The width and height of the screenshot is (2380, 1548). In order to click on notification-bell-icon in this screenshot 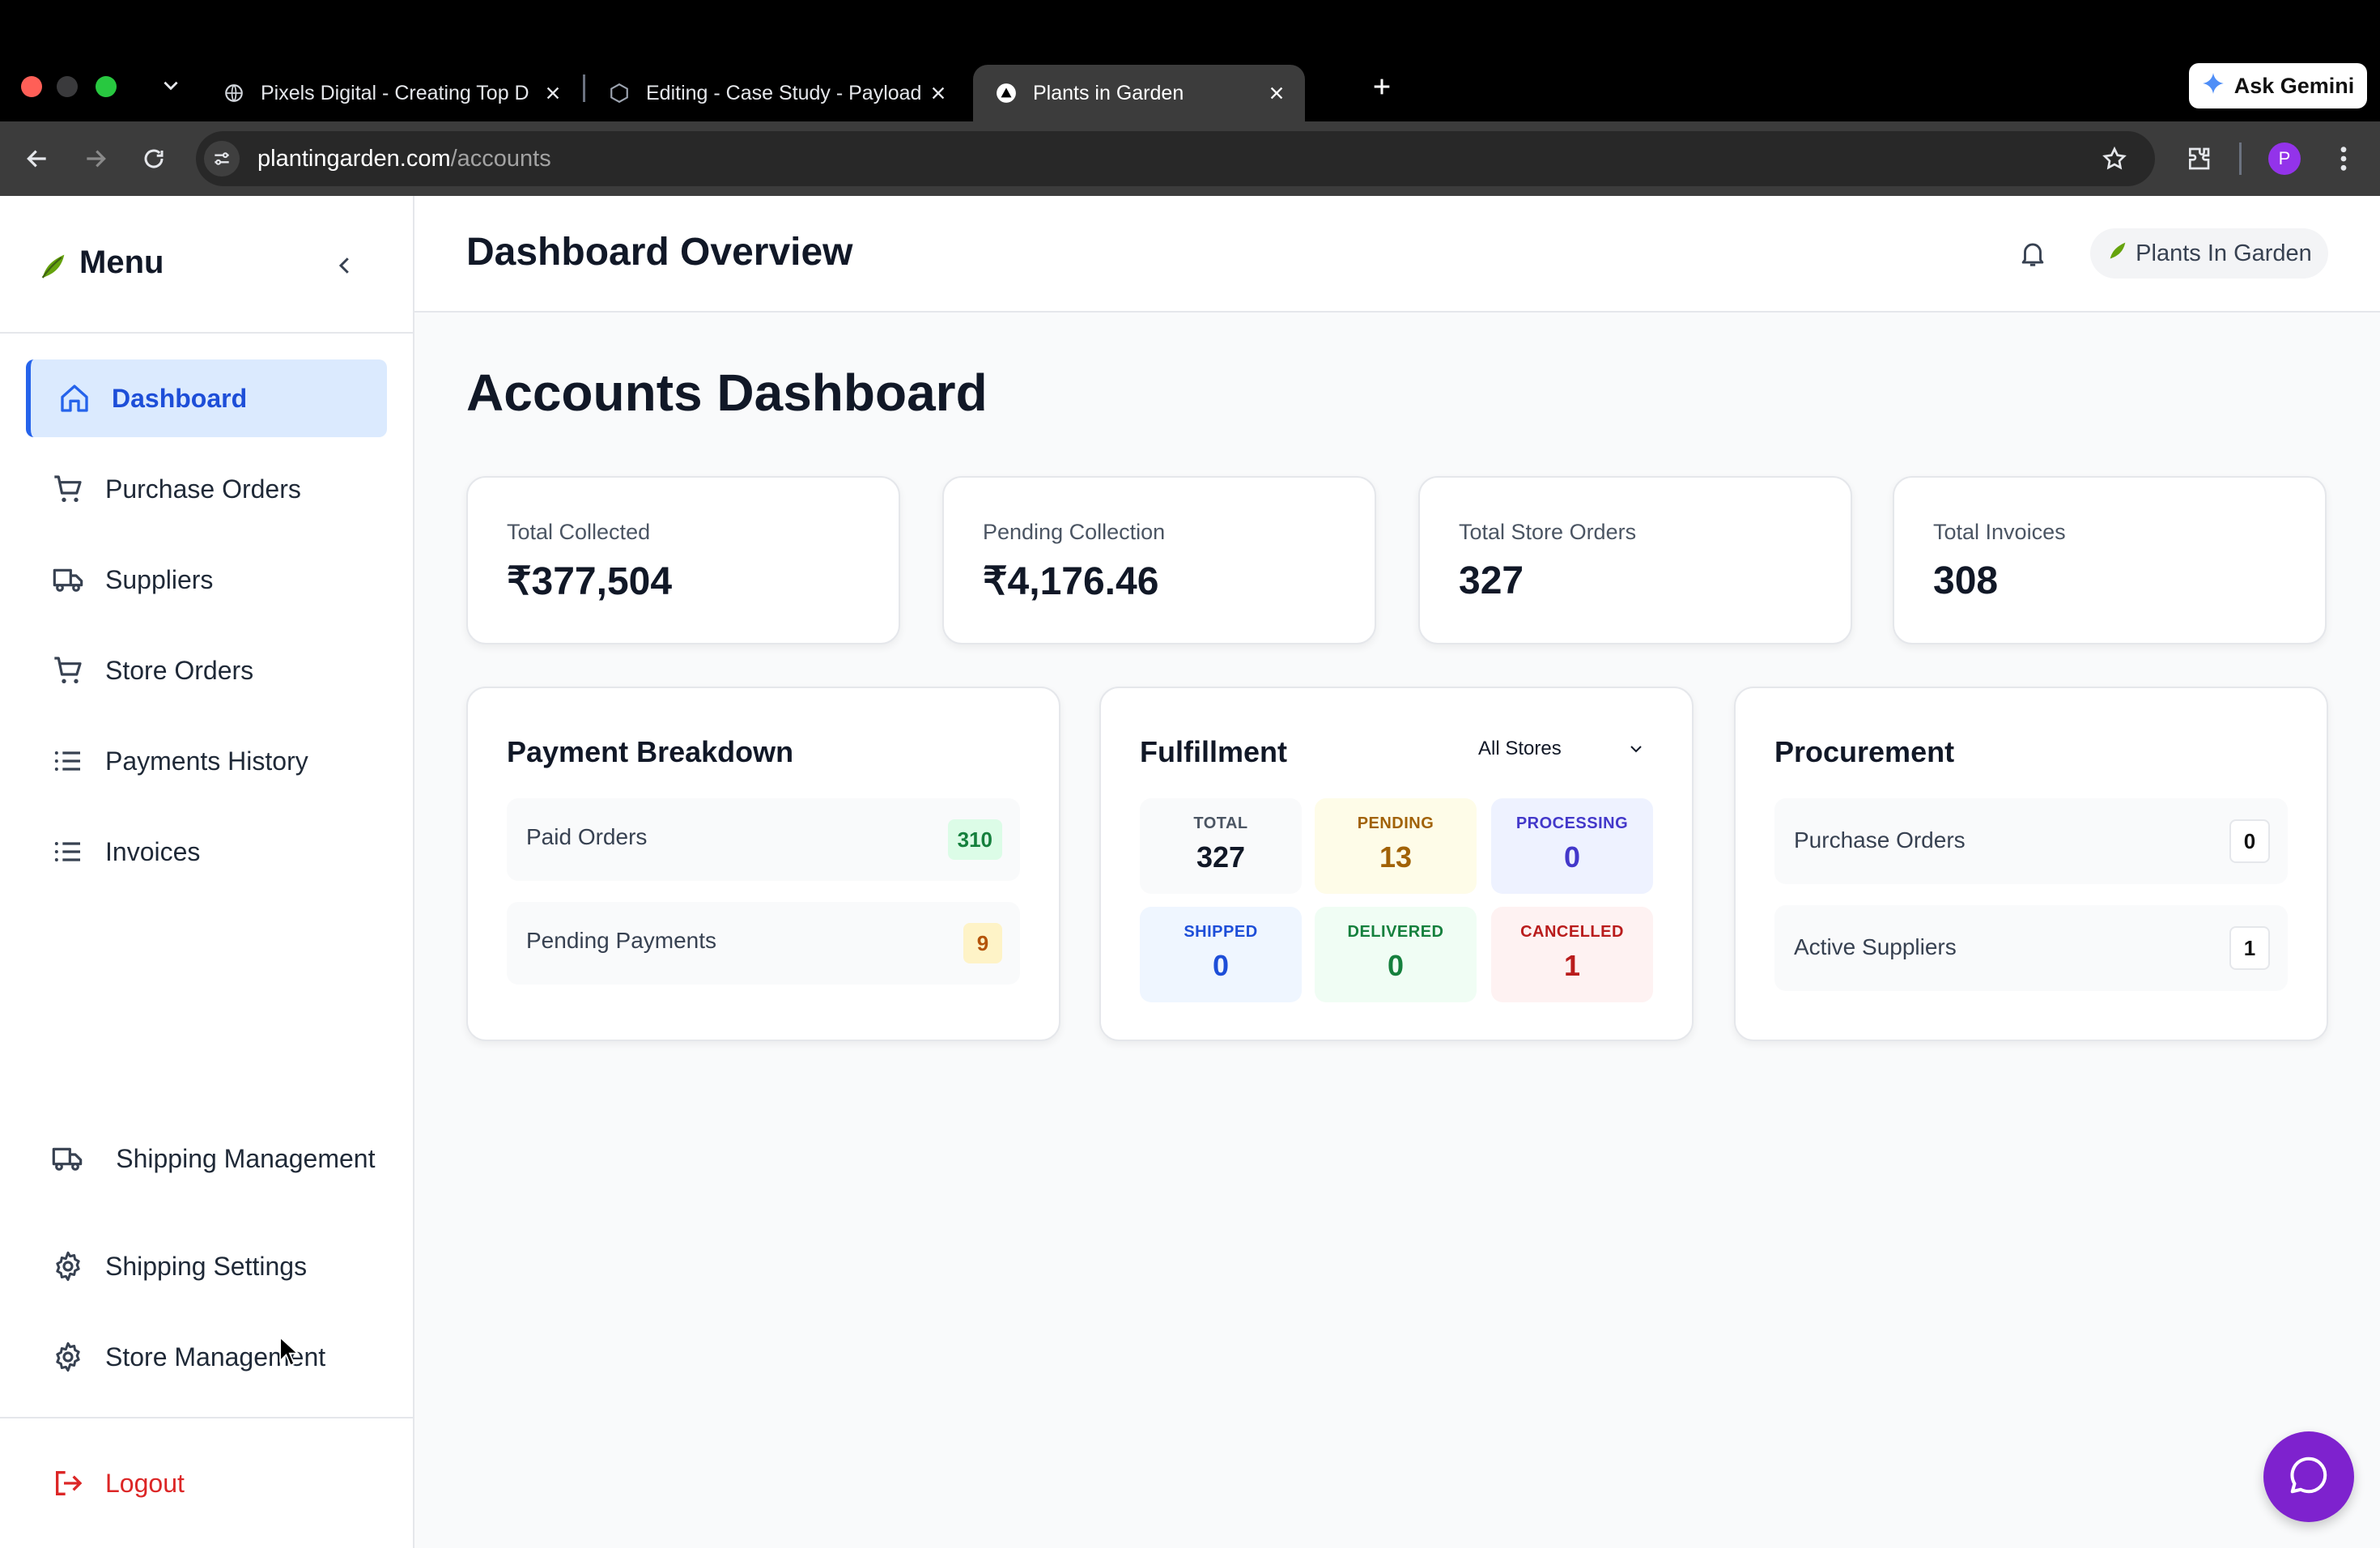, I will do `click(2033, 254)`.